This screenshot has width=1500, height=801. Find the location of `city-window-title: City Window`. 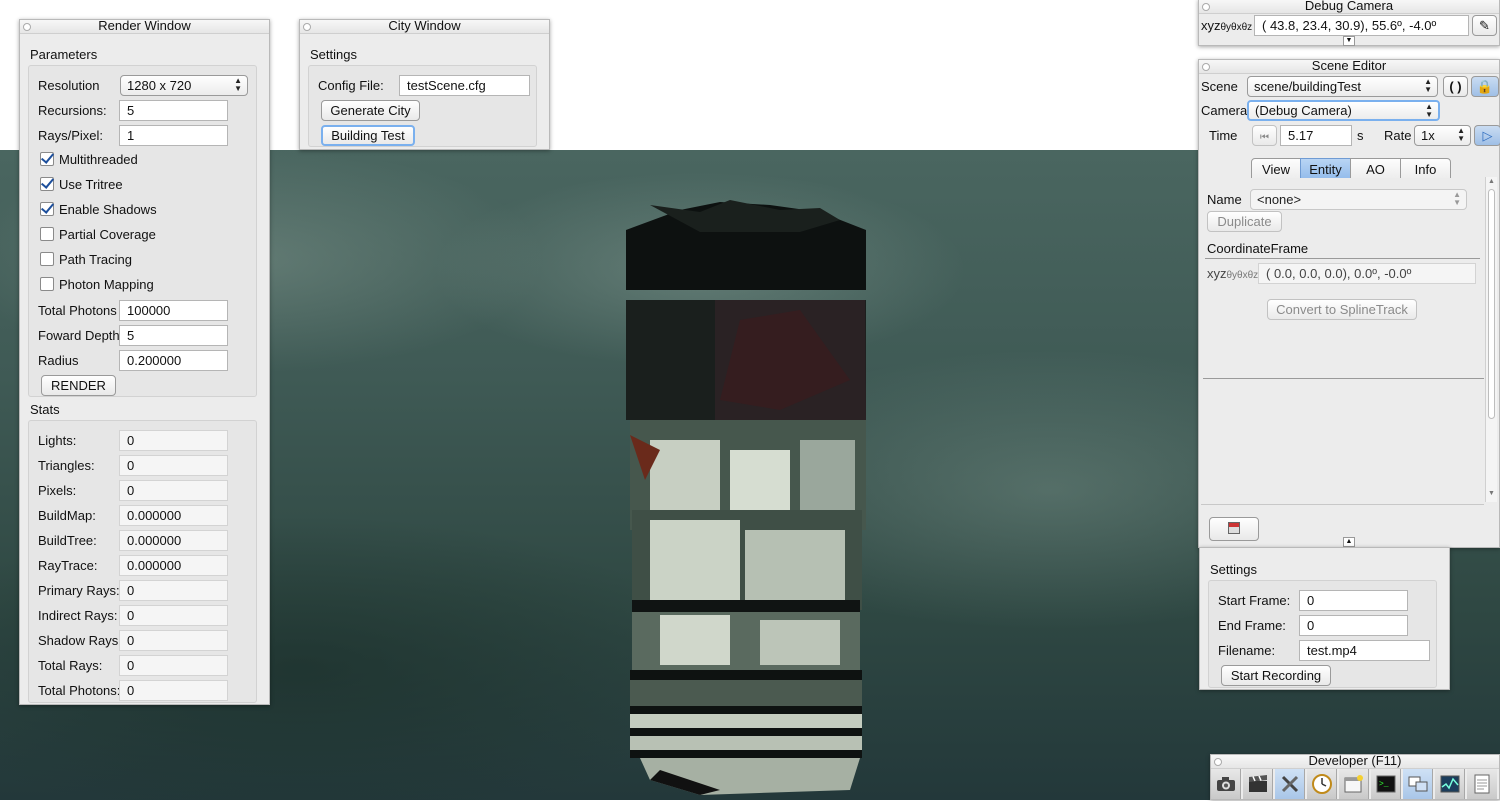

city-window-title: City Window is located at coordinates (424, 26).